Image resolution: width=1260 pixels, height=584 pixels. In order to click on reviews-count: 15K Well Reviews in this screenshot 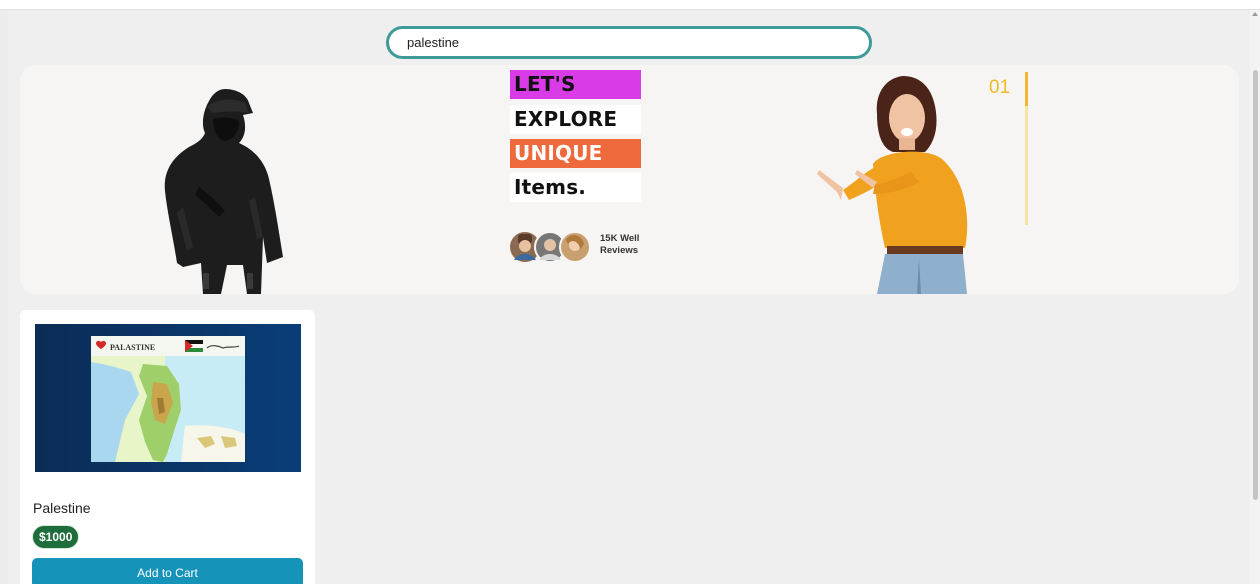, I will do `click(630, 245)`.